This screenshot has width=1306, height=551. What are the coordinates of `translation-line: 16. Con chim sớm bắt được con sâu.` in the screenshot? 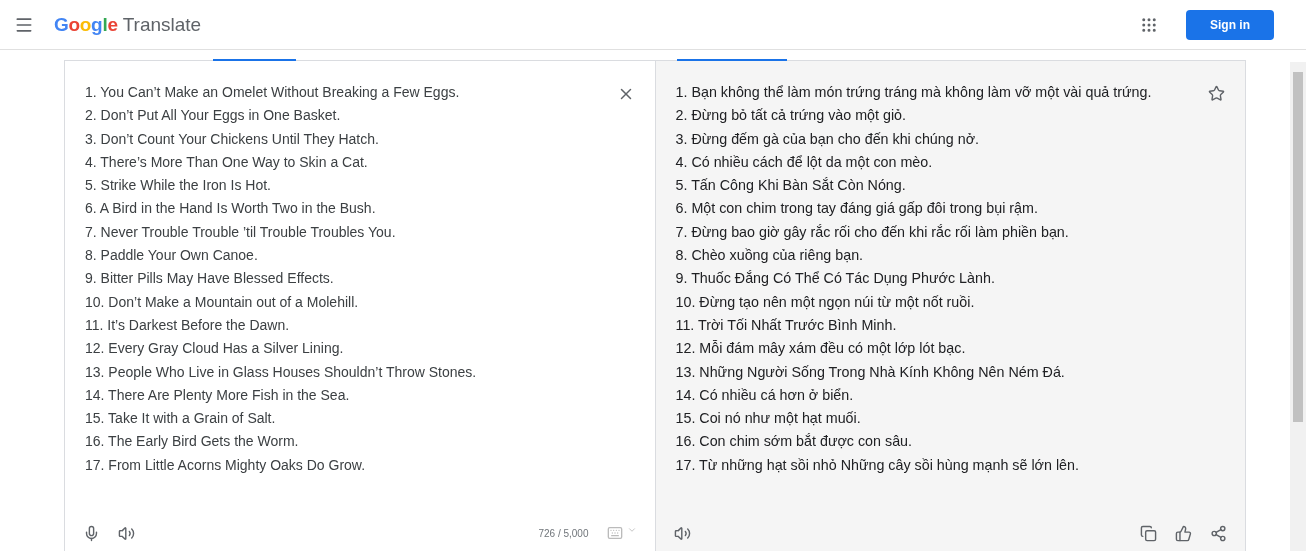 It's located at (794, 442).